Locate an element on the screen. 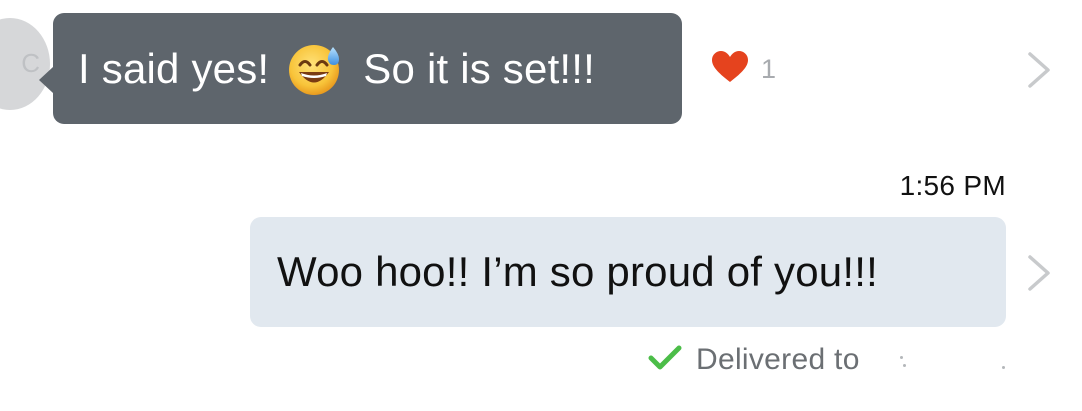 The height and width of the screenshot is (411, 1082). outgoing-message-text: Woo hoo!! I’m so proud of you!!! is located at coordinates (577, 271).